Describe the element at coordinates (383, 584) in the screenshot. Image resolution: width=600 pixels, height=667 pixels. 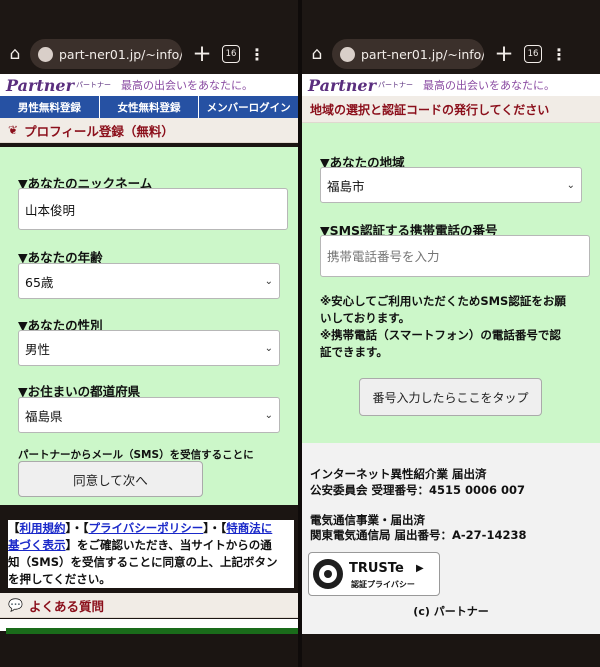
I see `truste-subtitle: 認証プライバシー` at that location.